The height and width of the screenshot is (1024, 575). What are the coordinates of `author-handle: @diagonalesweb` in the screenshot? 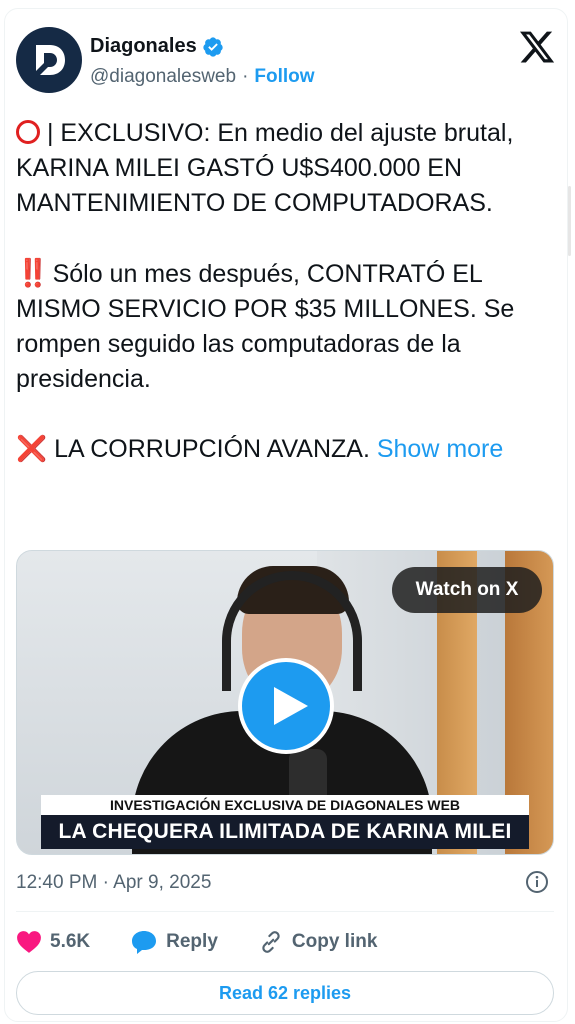 It's located at (163, 77).